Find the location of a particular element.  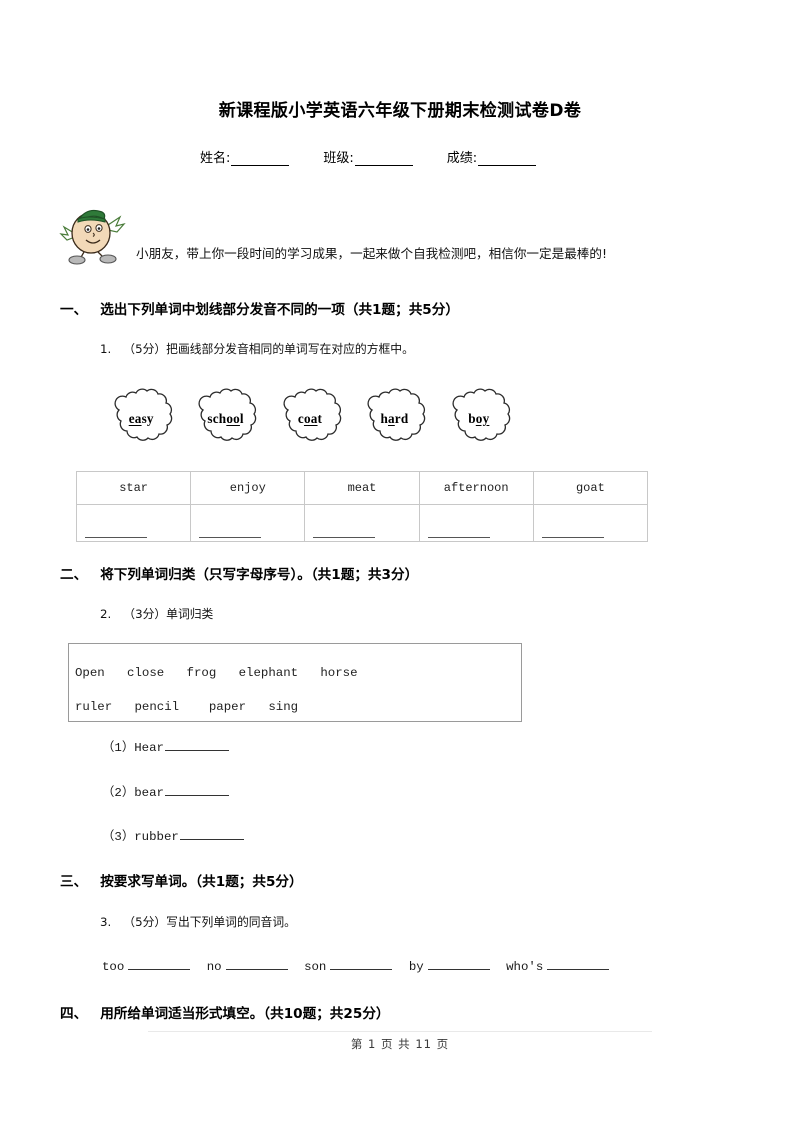

word-bubble-group: easy school coat hard boy is located at coordinates (310, 420).